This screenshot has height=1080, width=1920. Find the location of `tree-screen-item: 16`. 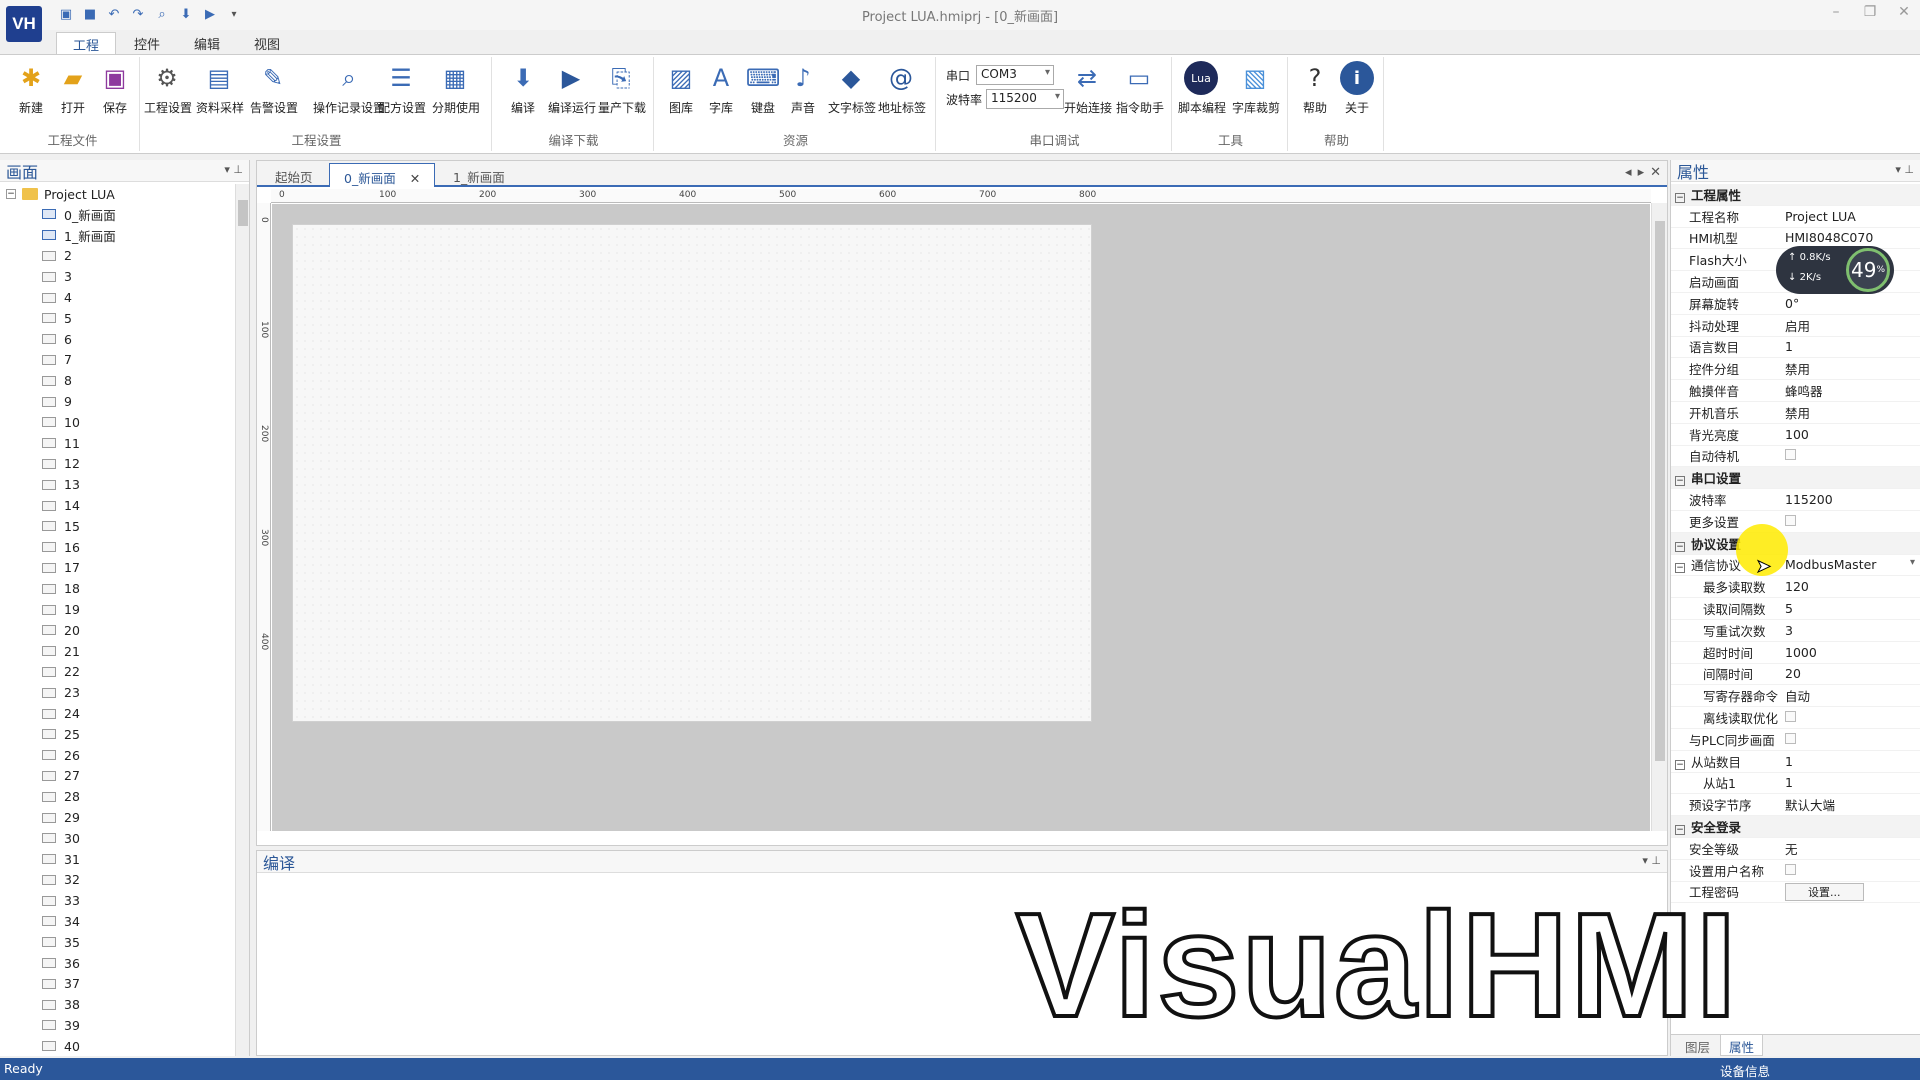

tree-screen-item: 16 is located at coordinates (117, 547).